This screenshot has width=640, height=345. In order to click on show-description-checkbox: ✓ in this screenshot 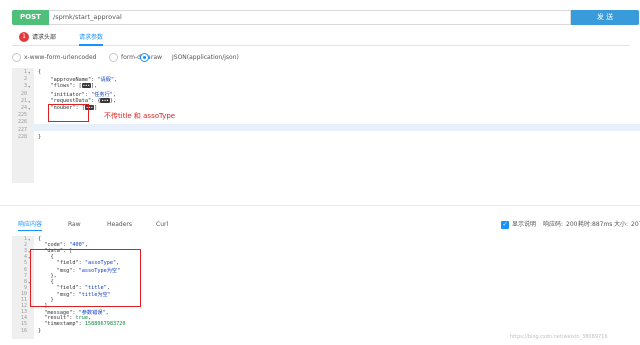, I will do `click(505, 225)`.